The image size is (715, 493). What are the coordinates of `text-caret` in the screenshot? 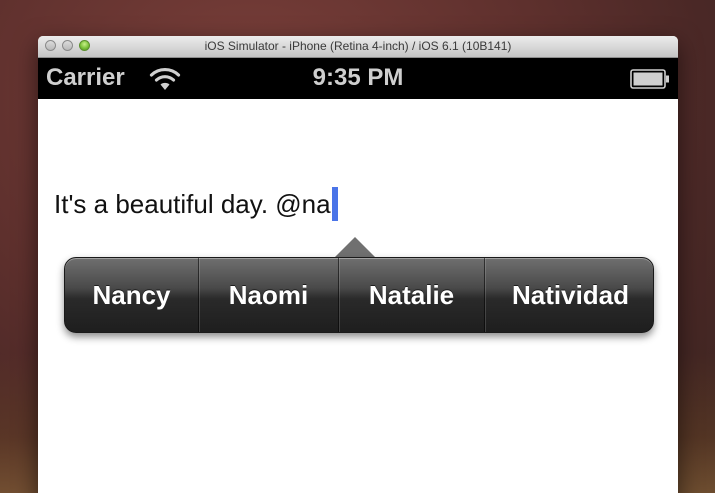 It's located at (334, 204).